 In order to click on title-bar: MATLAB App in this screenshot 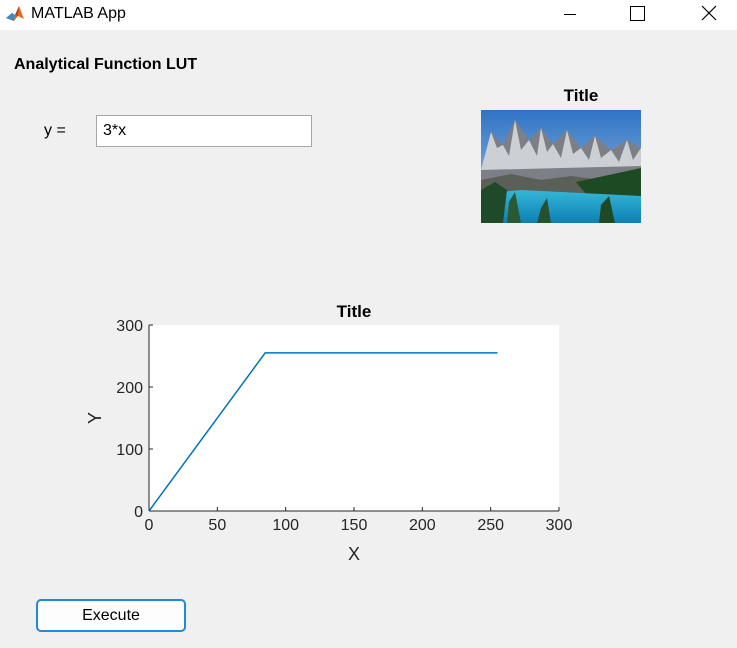, I will do `click(368, 15)`.